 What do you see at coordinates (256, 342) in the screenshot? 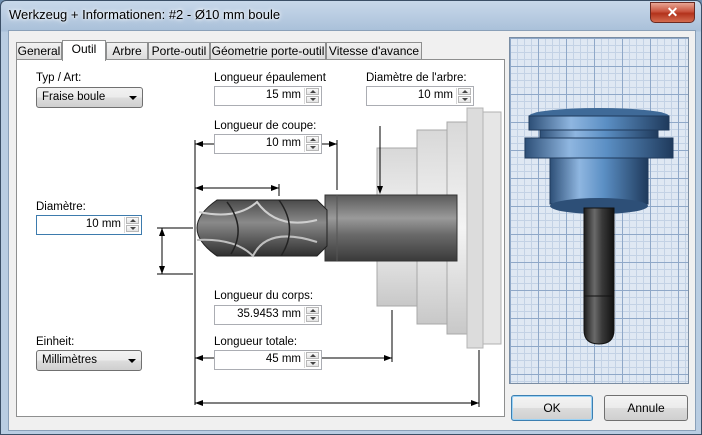
I see `total-length-label: Longueur totale:` at bounding box center [256, 342].